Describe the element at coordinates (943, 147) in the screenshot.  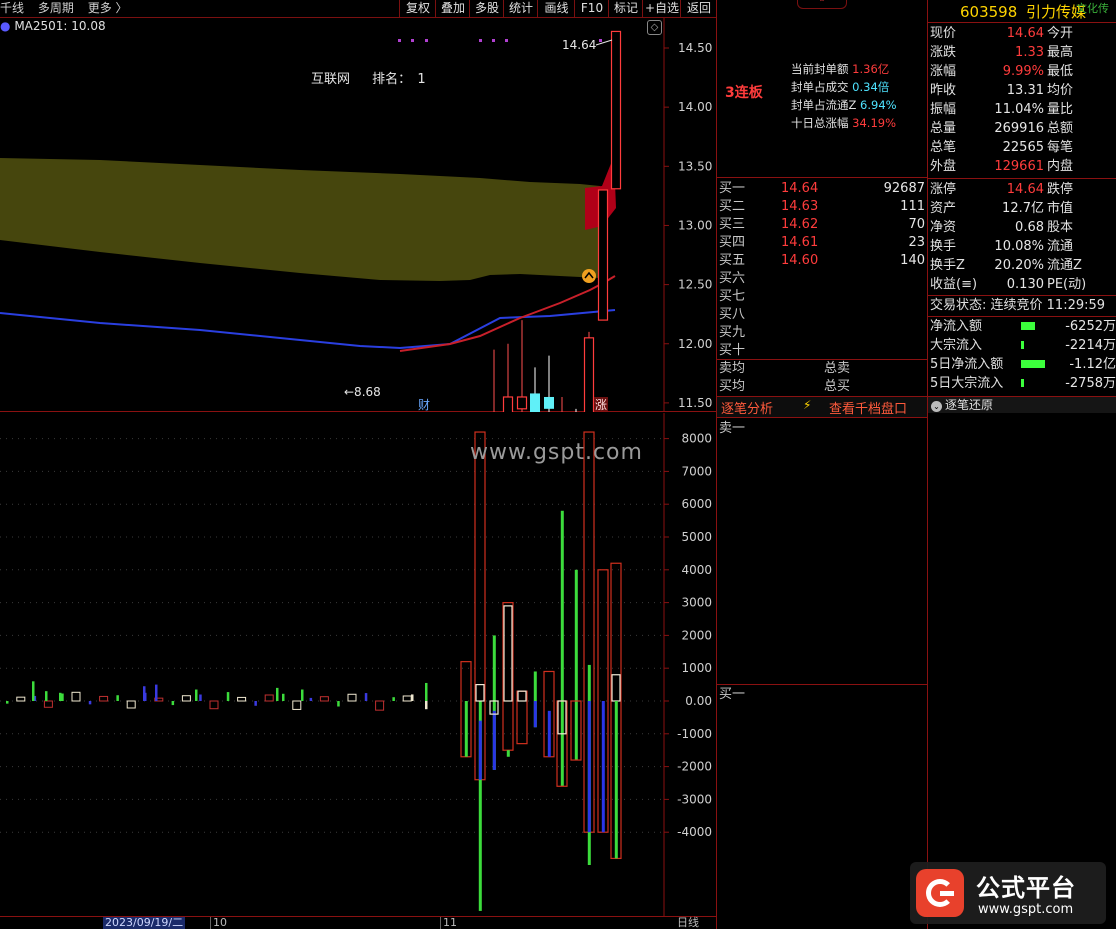
I see `quote-field-label: 总笔` at that location.